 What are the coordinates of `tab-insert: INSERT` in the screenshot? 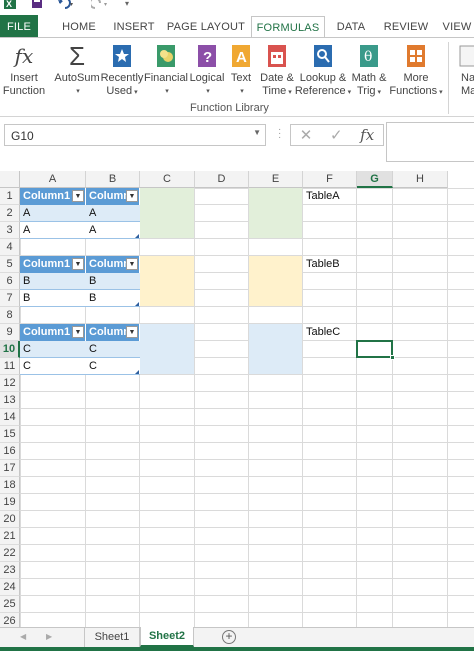 It's located at (134, 27).